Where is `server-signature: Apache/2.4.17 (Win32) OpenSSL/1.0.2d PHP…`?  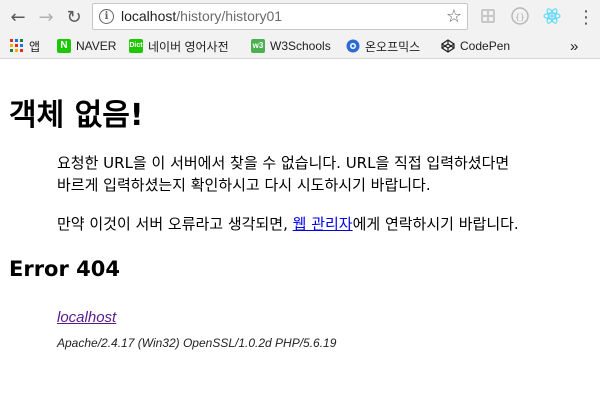 server-signature: Apache/2.4.17 (Win32) OpenSSL/1.0.2d PHP… is located at coordinates (197, 343).